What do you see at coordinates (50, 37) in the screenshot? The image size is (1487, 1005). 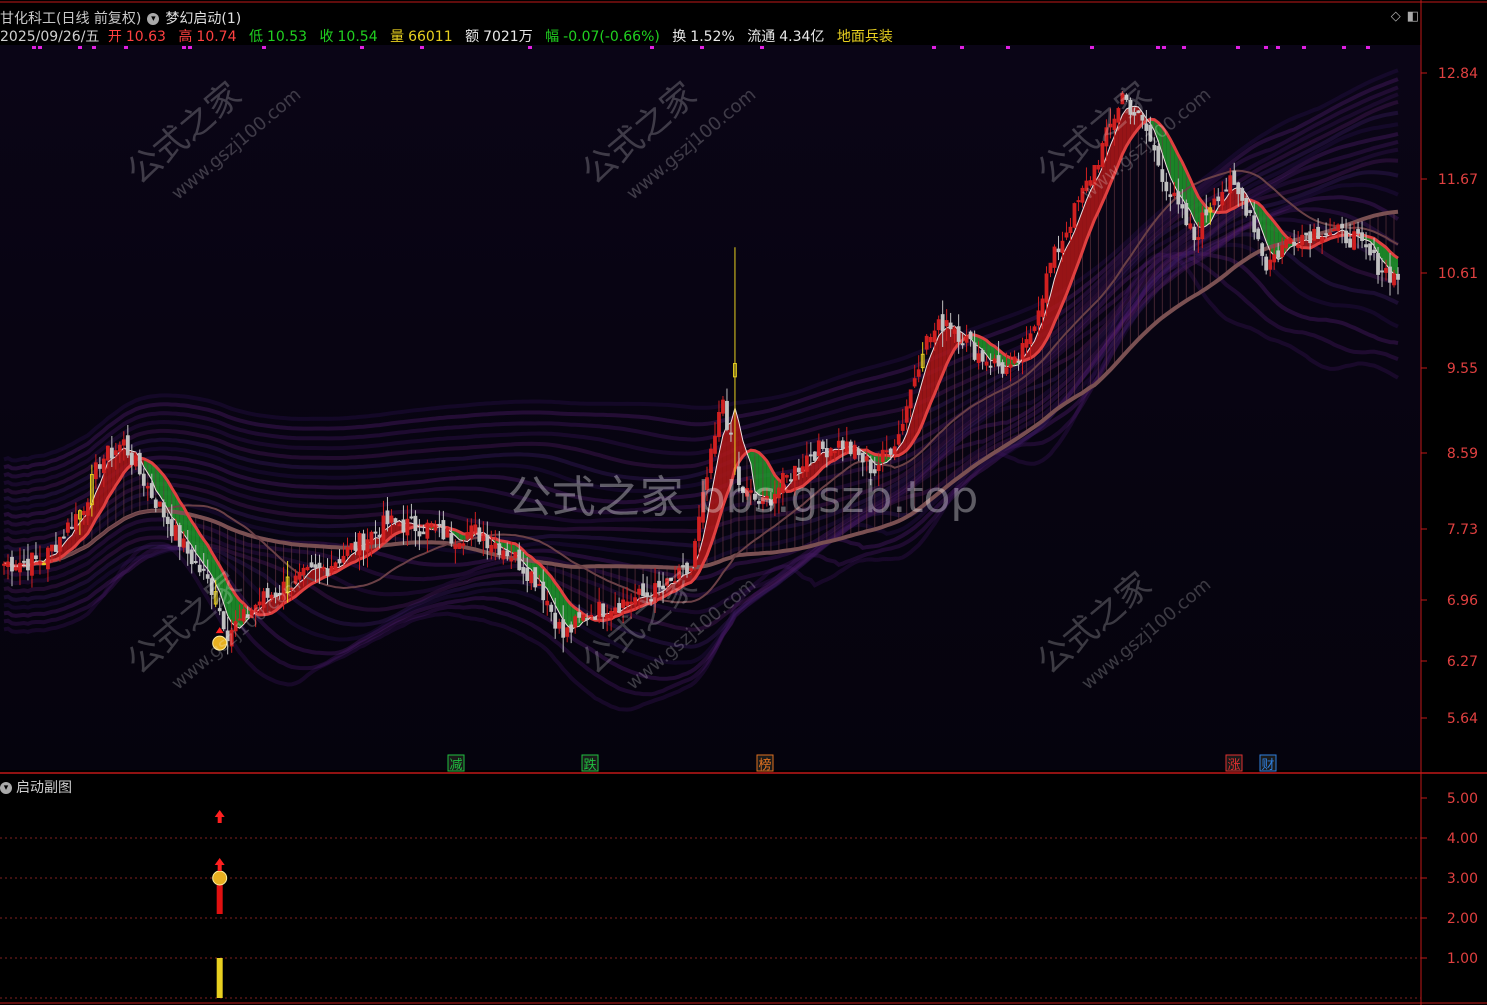 I see `quote-date: 2025/09/26/五` at bounding box center [50, 37].